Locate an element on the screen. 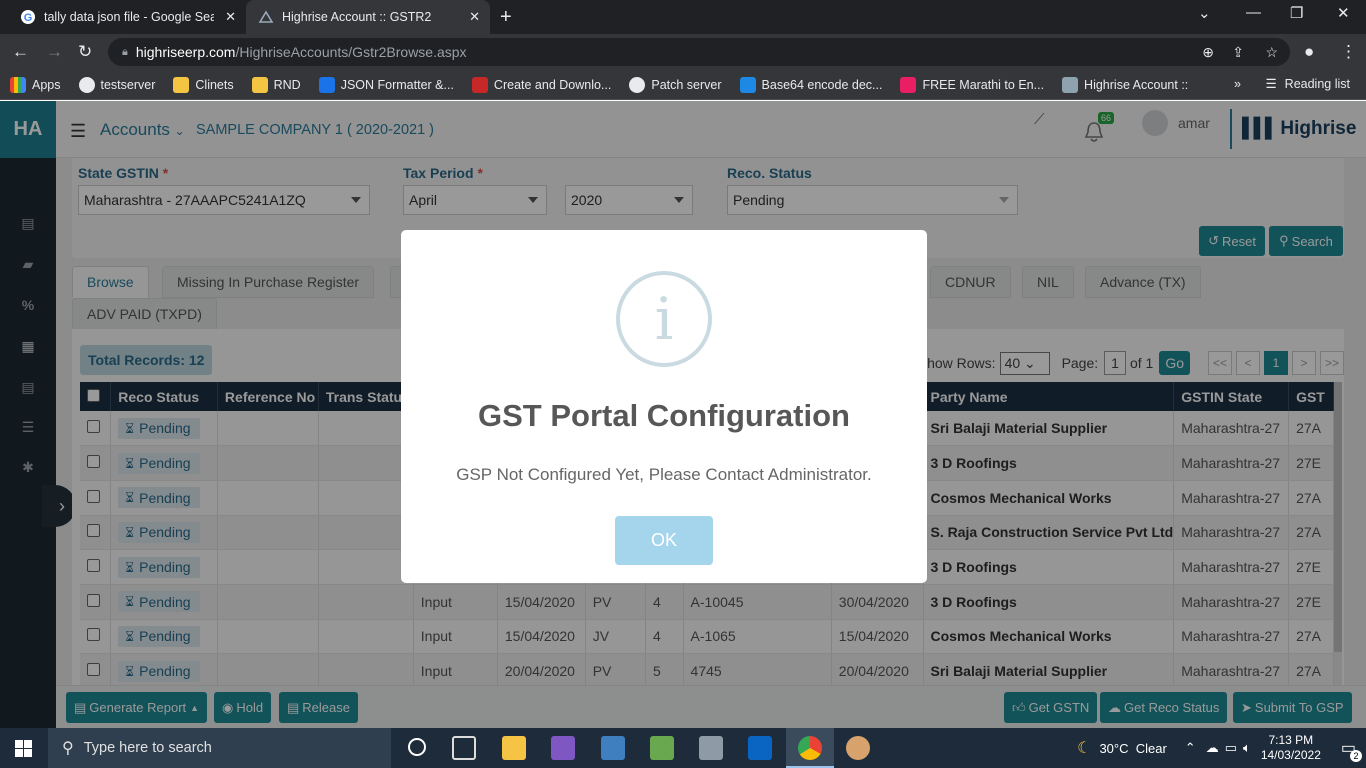 Image resolution: width=1366 pixels, height=768 pixels. remote-desktop-icon is located at coordinates (613, 748).